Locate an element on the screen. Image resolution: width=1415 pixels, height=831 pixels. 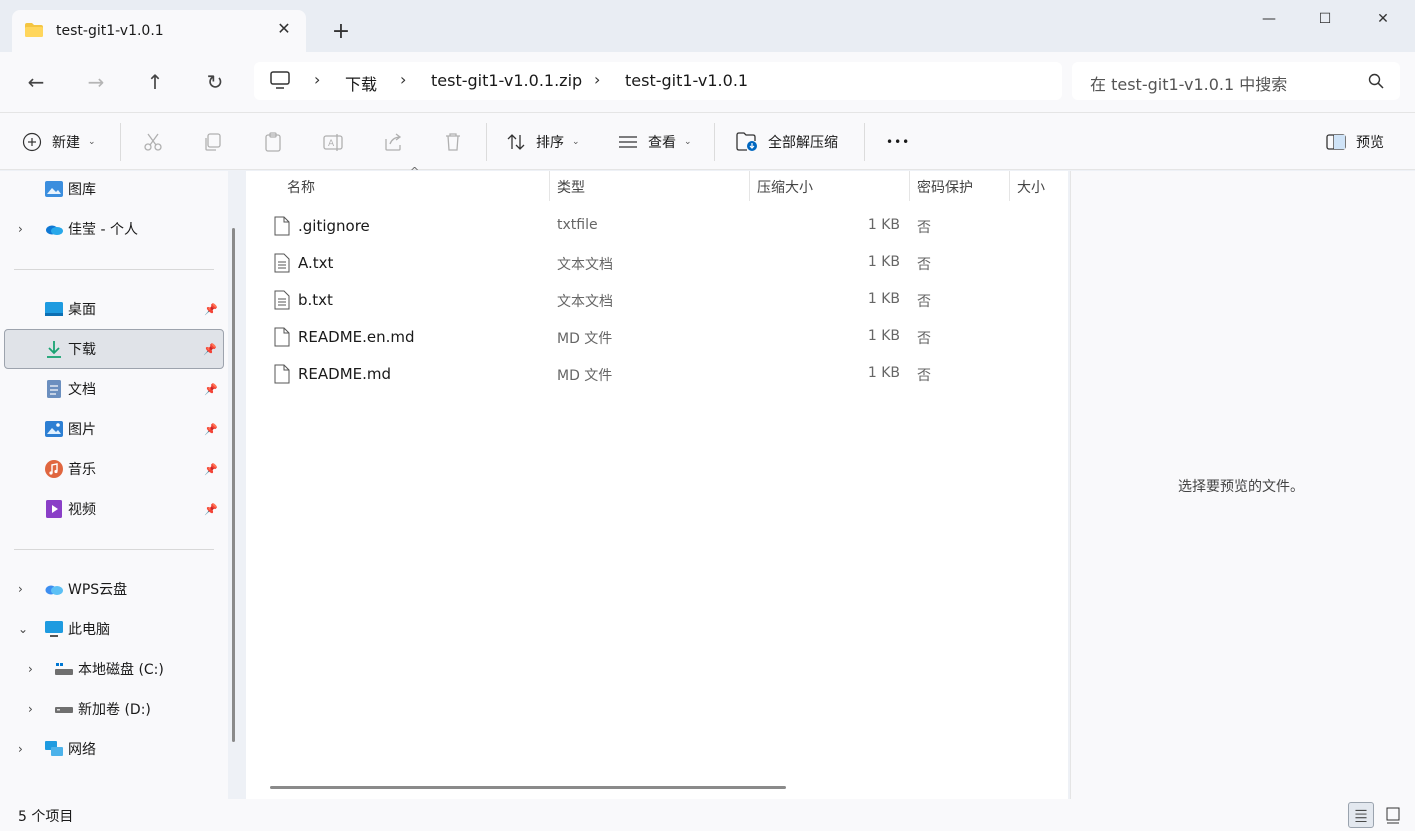
sidebar-item-videos: 视频 📌 is located at coordinates (114, 509).